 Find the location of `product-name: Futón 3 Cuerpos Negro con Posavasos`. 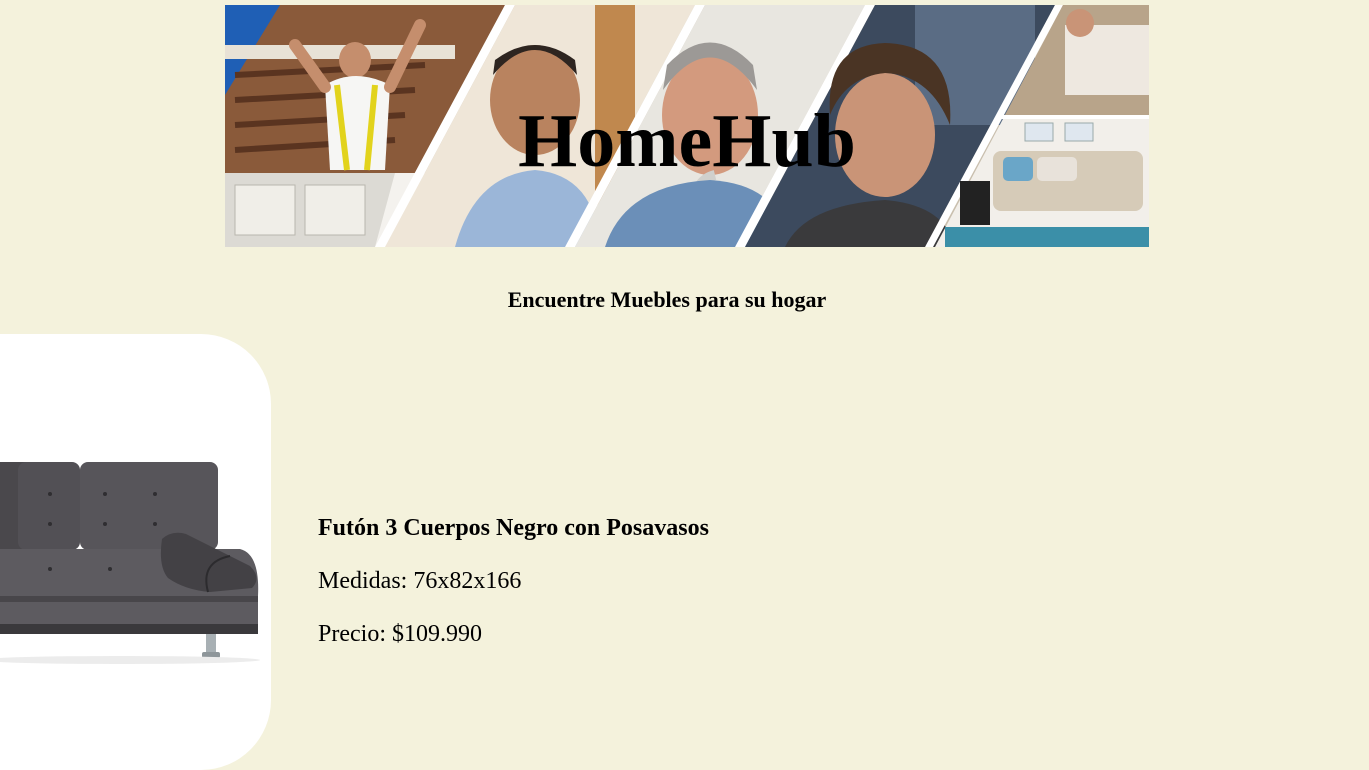

product-name: Futón 3 Cuerpos Negro con Posavasos is located at coordinates (513, 528).